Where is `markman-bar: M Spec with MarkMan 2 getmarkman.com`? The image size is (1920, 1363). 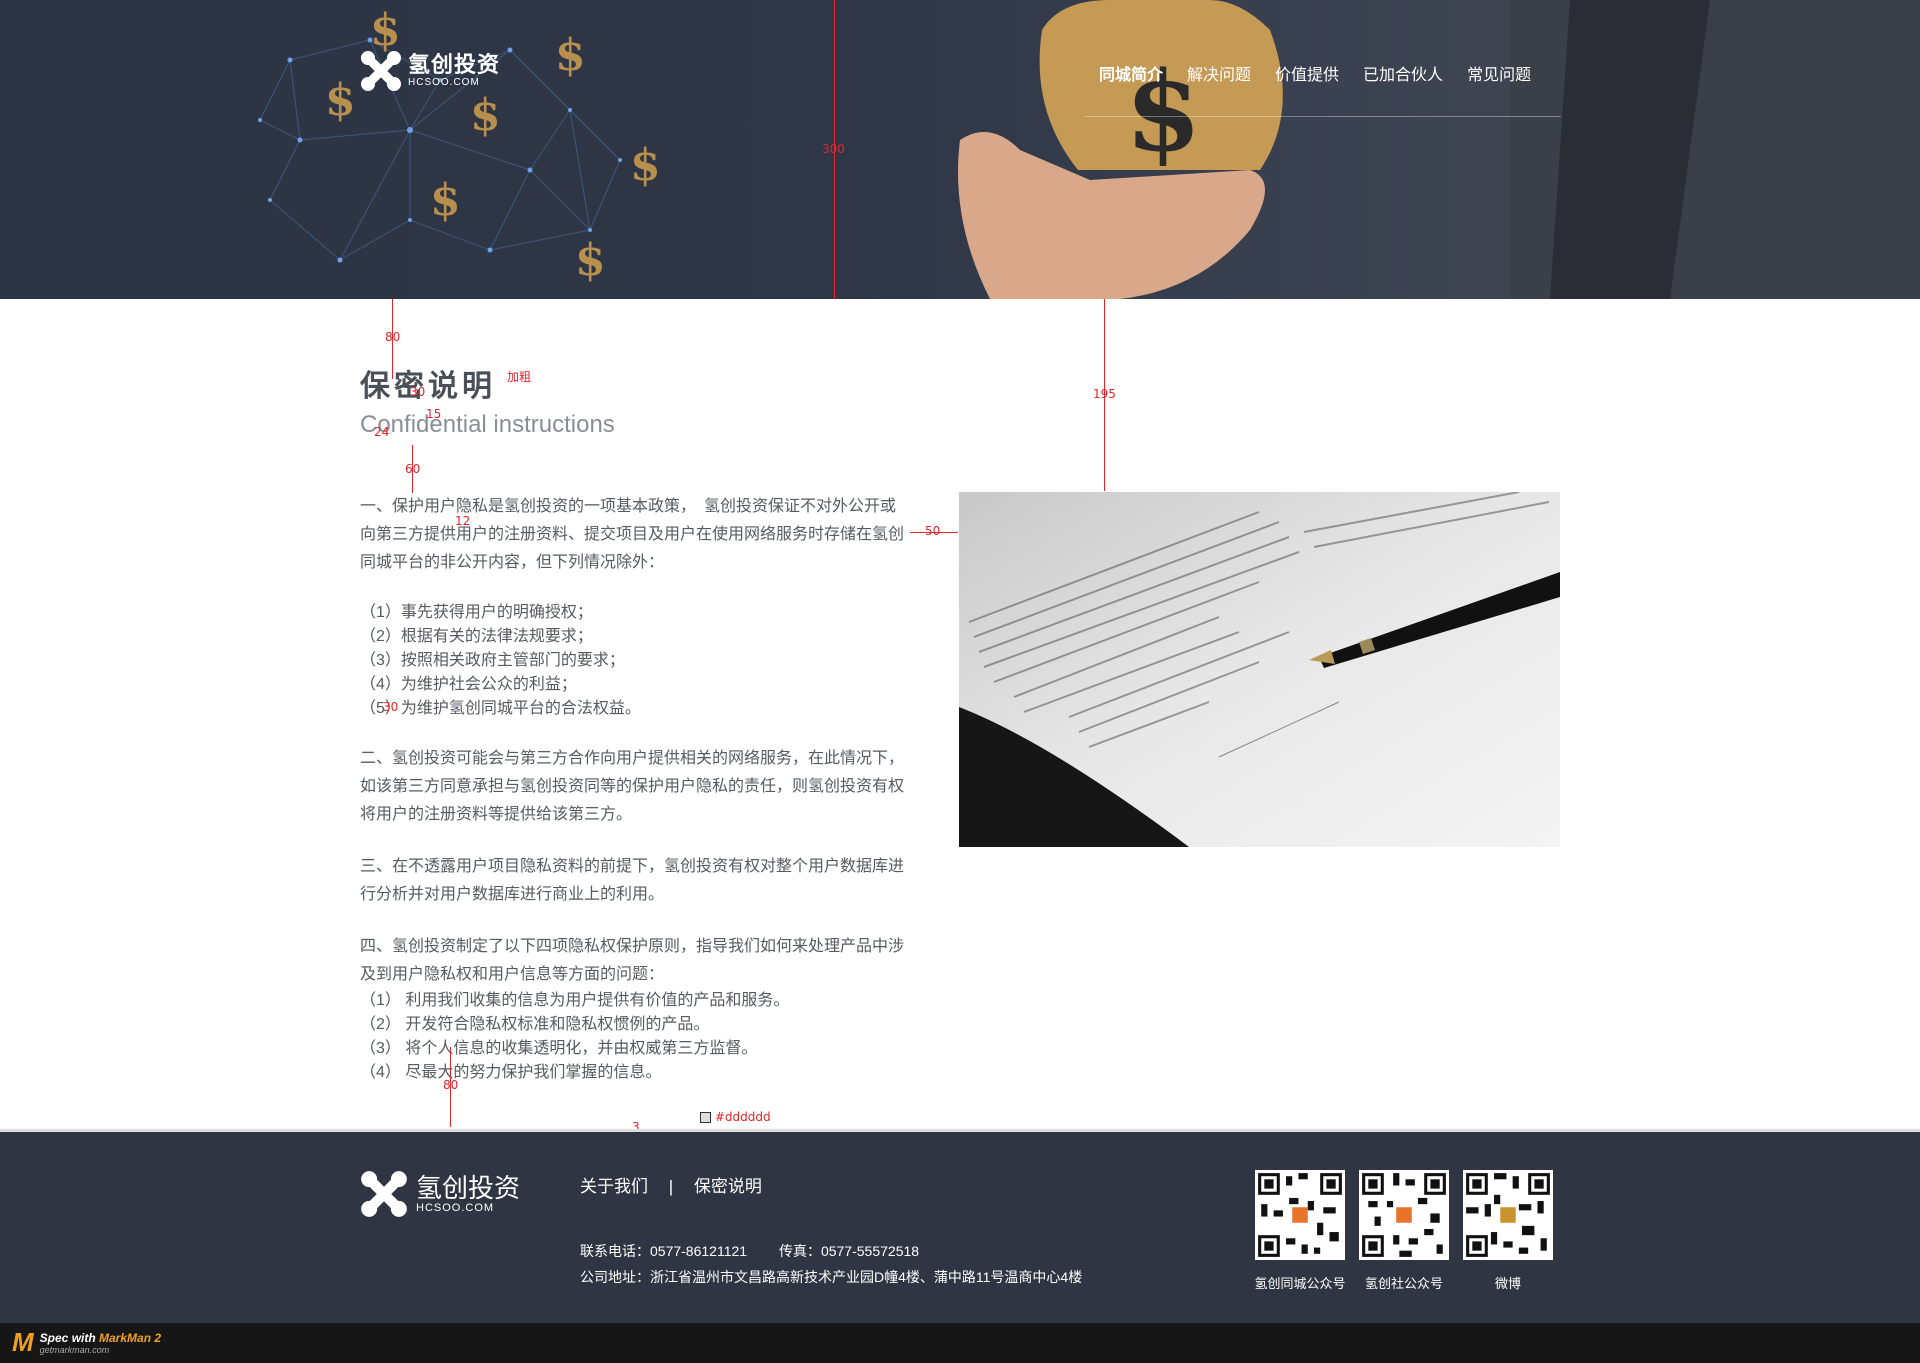
markman-bar: M Spec with MarkMan 2 getmarkman.com is located at coordinates (960, 1343).